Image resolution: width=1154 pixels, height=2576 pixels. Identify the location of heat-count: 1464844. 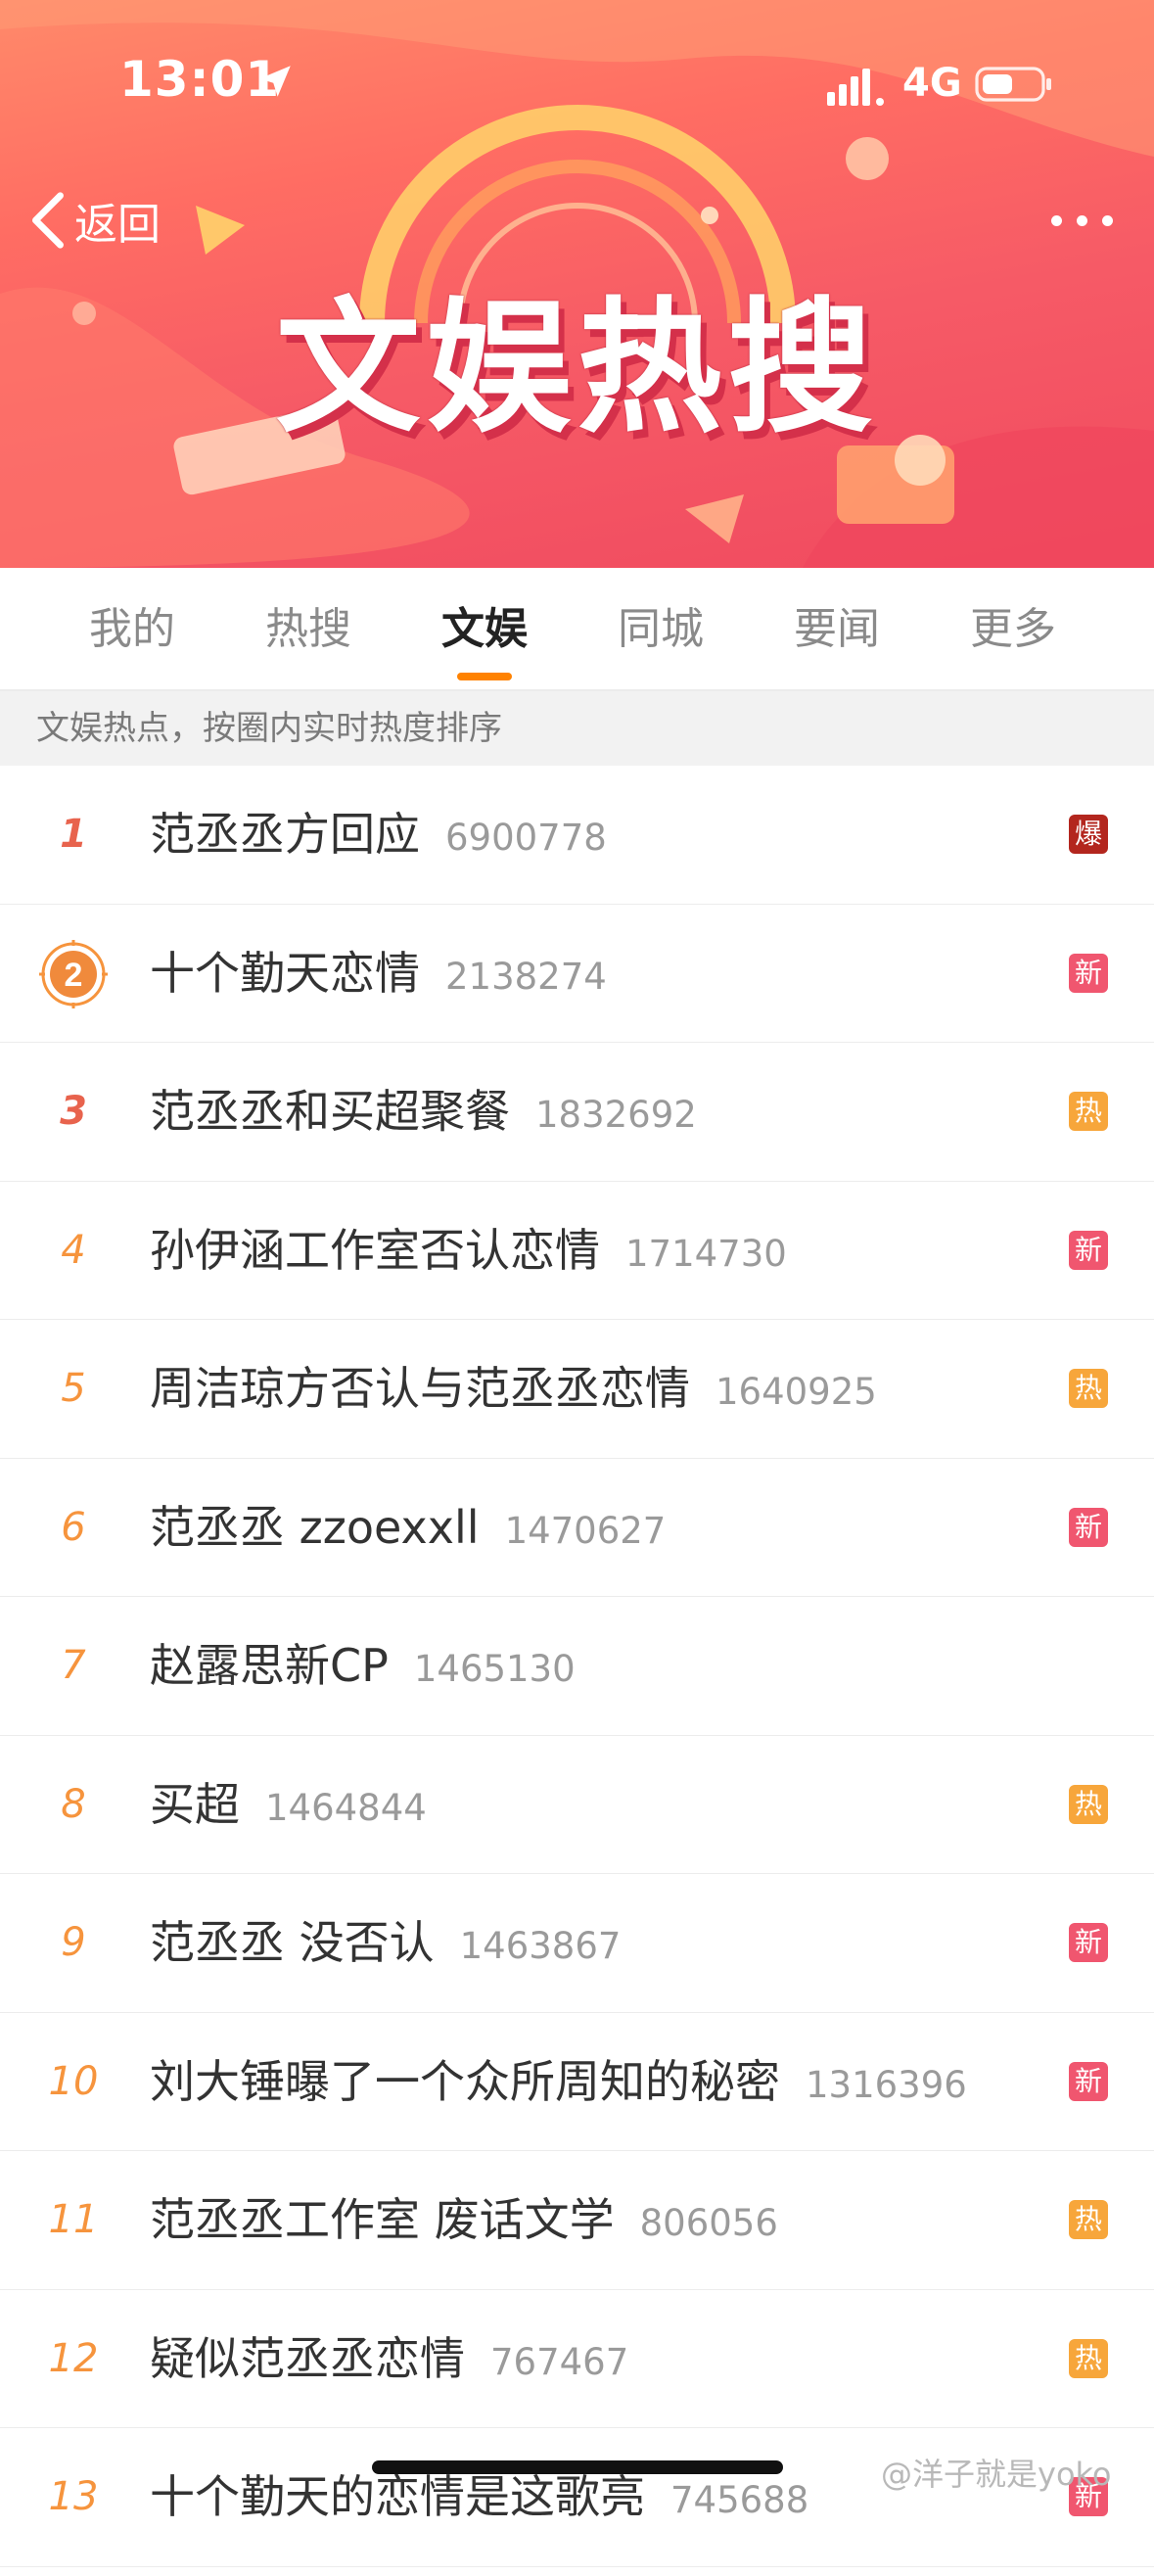
(346, 1807).